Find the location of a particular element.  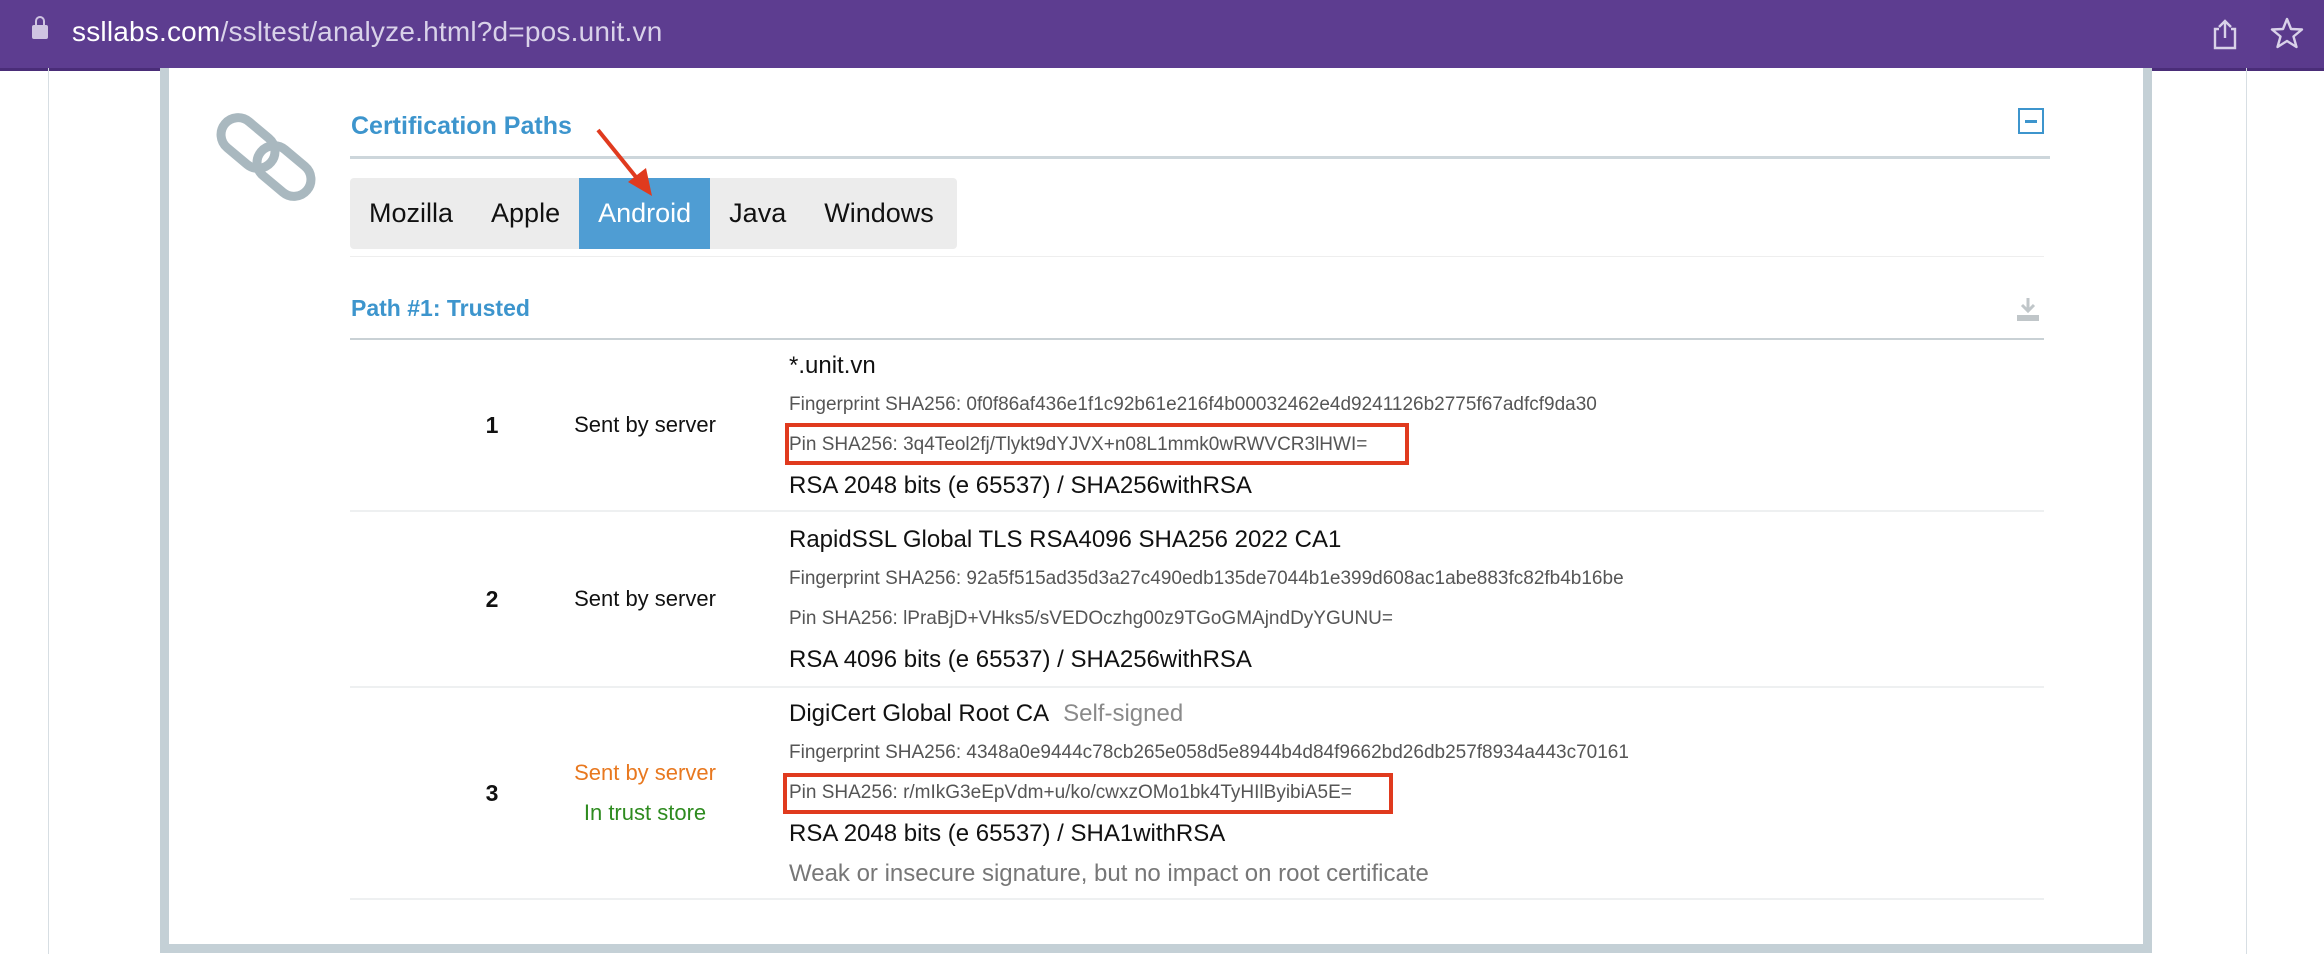

cert-name: *.unit.vn is located at coordinates (832, 365).